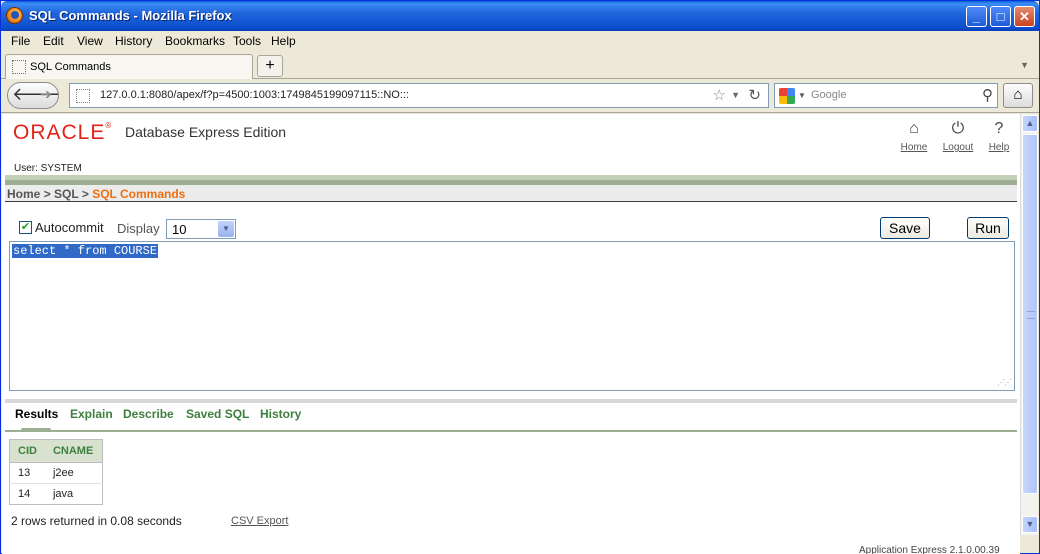 The width and height of the screenshot is (1040, 554). What do you see at coordinates (69, 227) in the screenshot?
I see `autocommit-label: Autocommit` at bounding box center [69, 227].